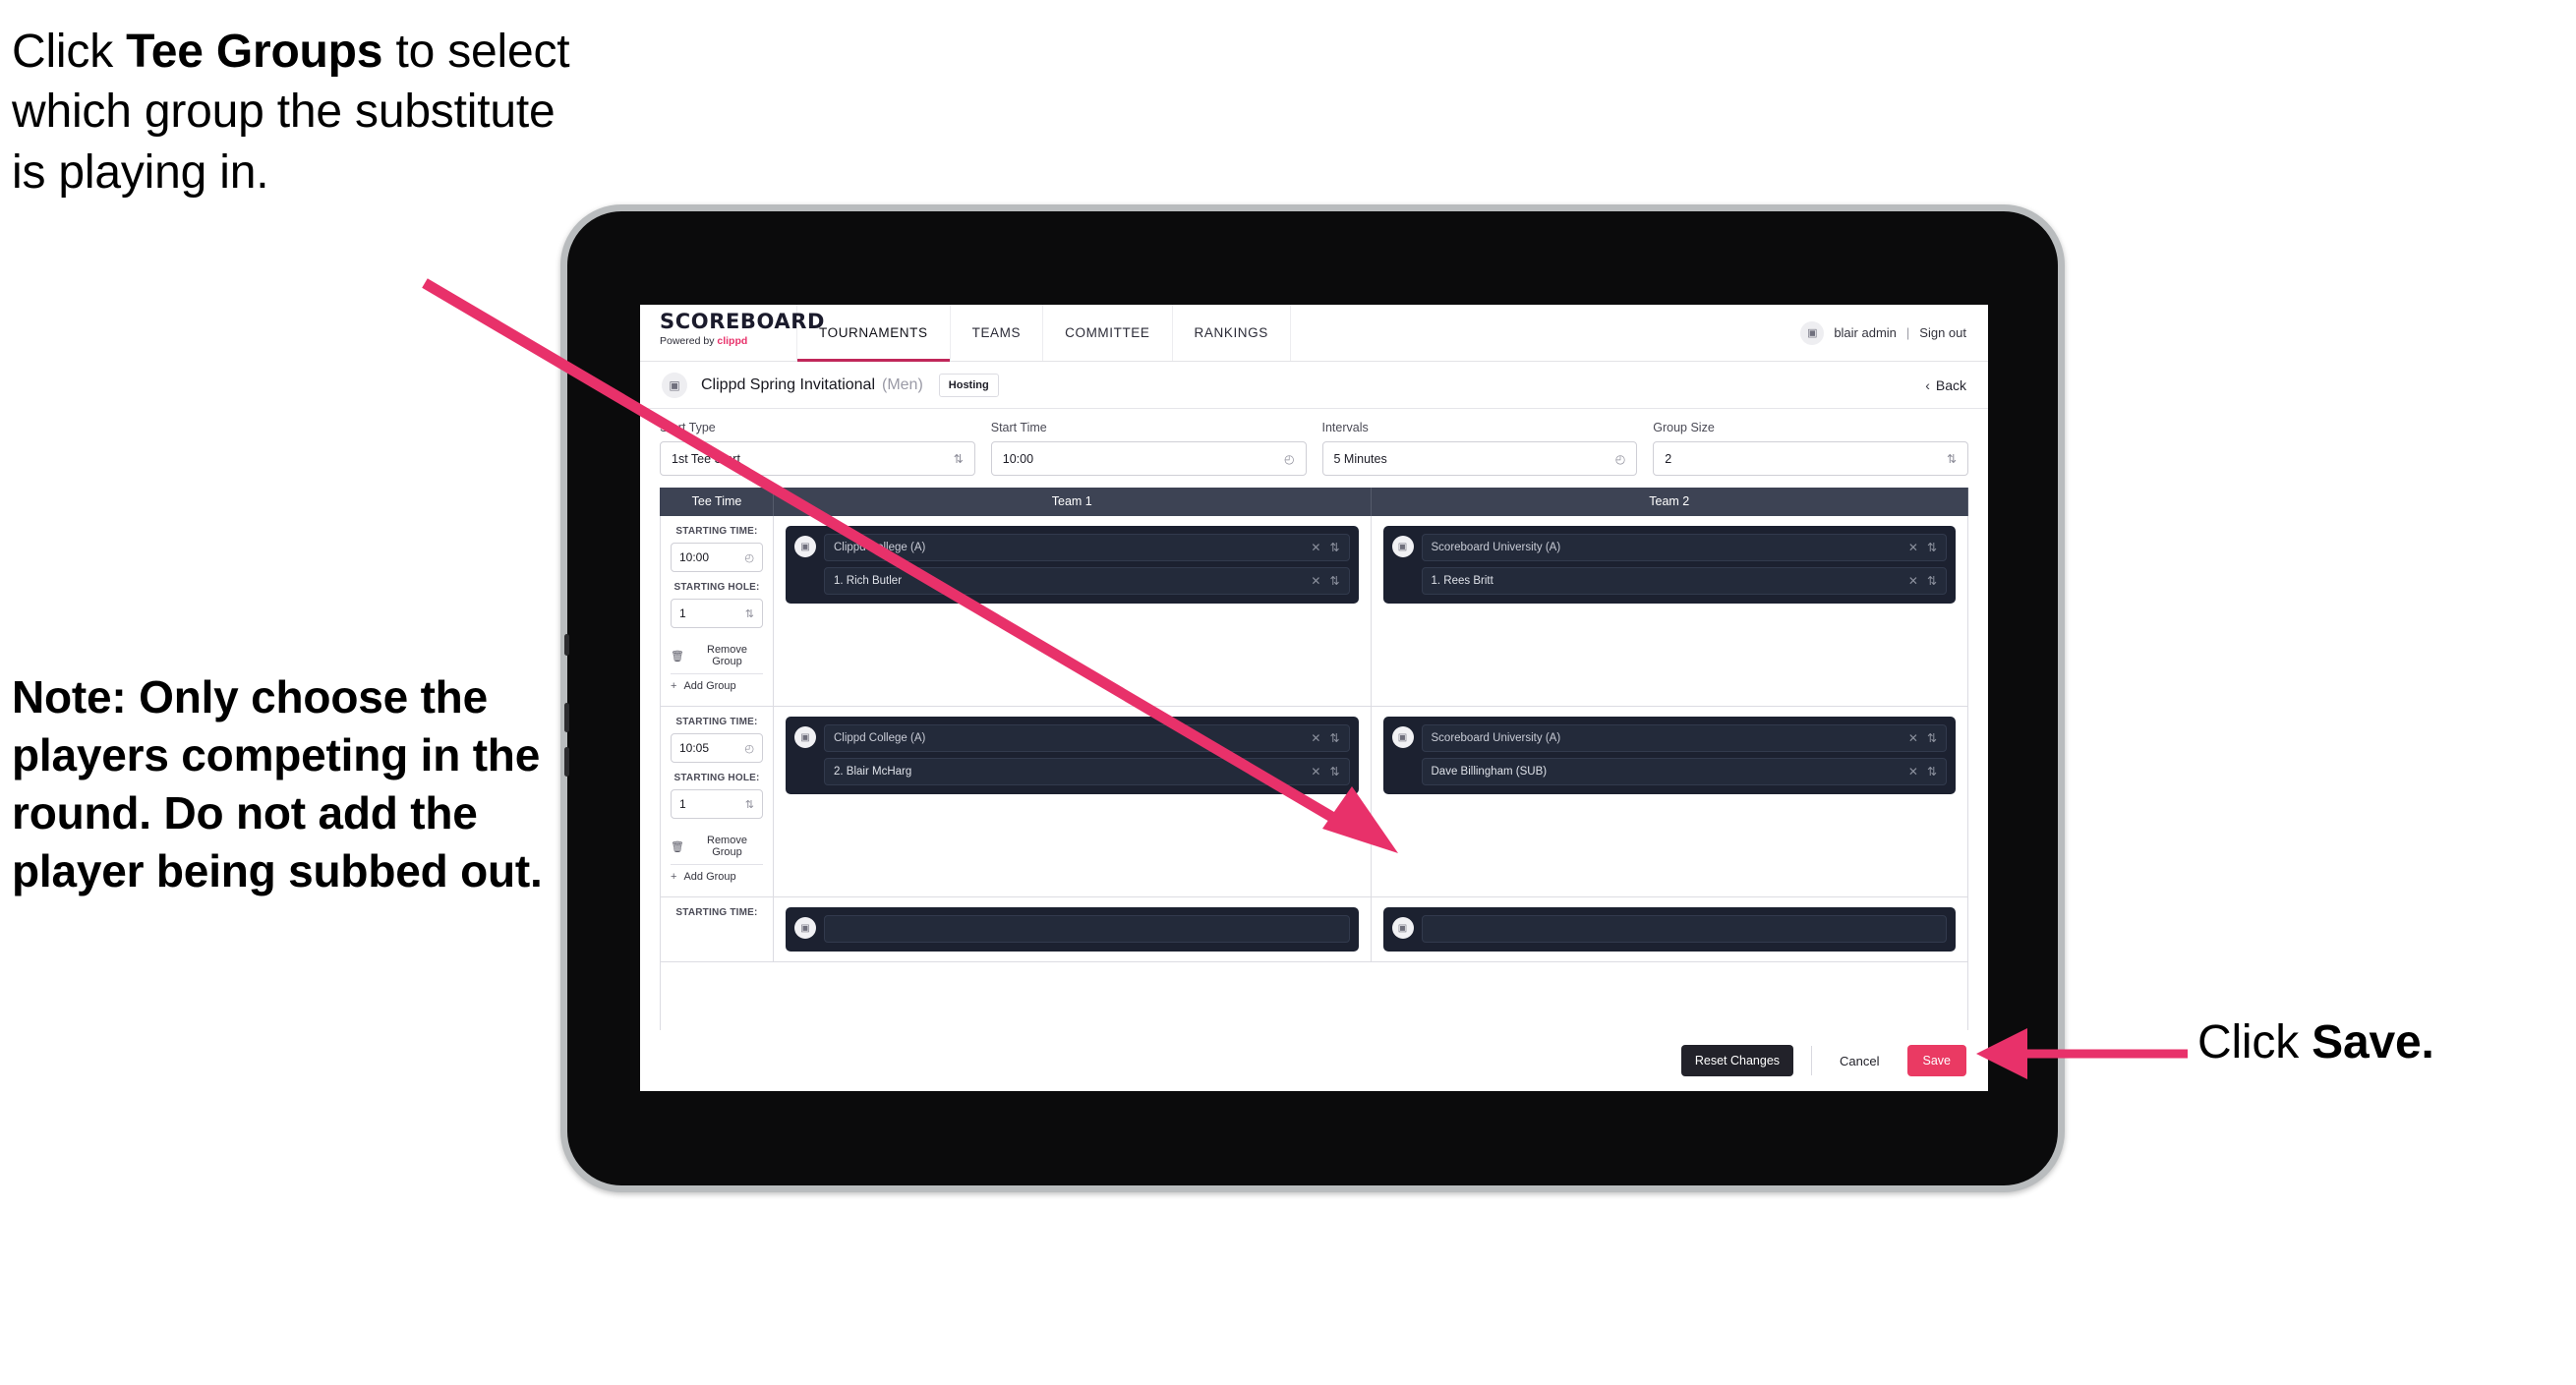 Image resolution: width=2576 pixels, height=1385 pixels. Describe the element at coordinates (1859, 1061) in the screenshot. I see `cancel-button: Cancel` at that location.